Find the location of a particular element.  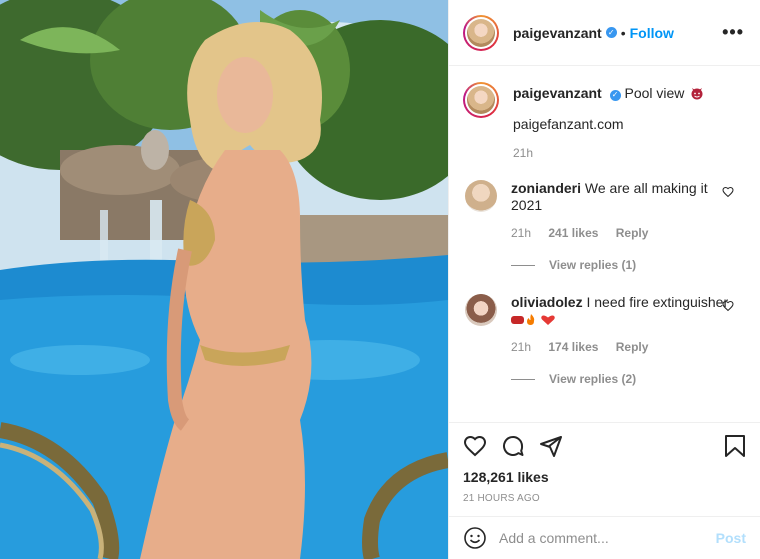

post-comment-button: Post is located at coordinates (731, 538).